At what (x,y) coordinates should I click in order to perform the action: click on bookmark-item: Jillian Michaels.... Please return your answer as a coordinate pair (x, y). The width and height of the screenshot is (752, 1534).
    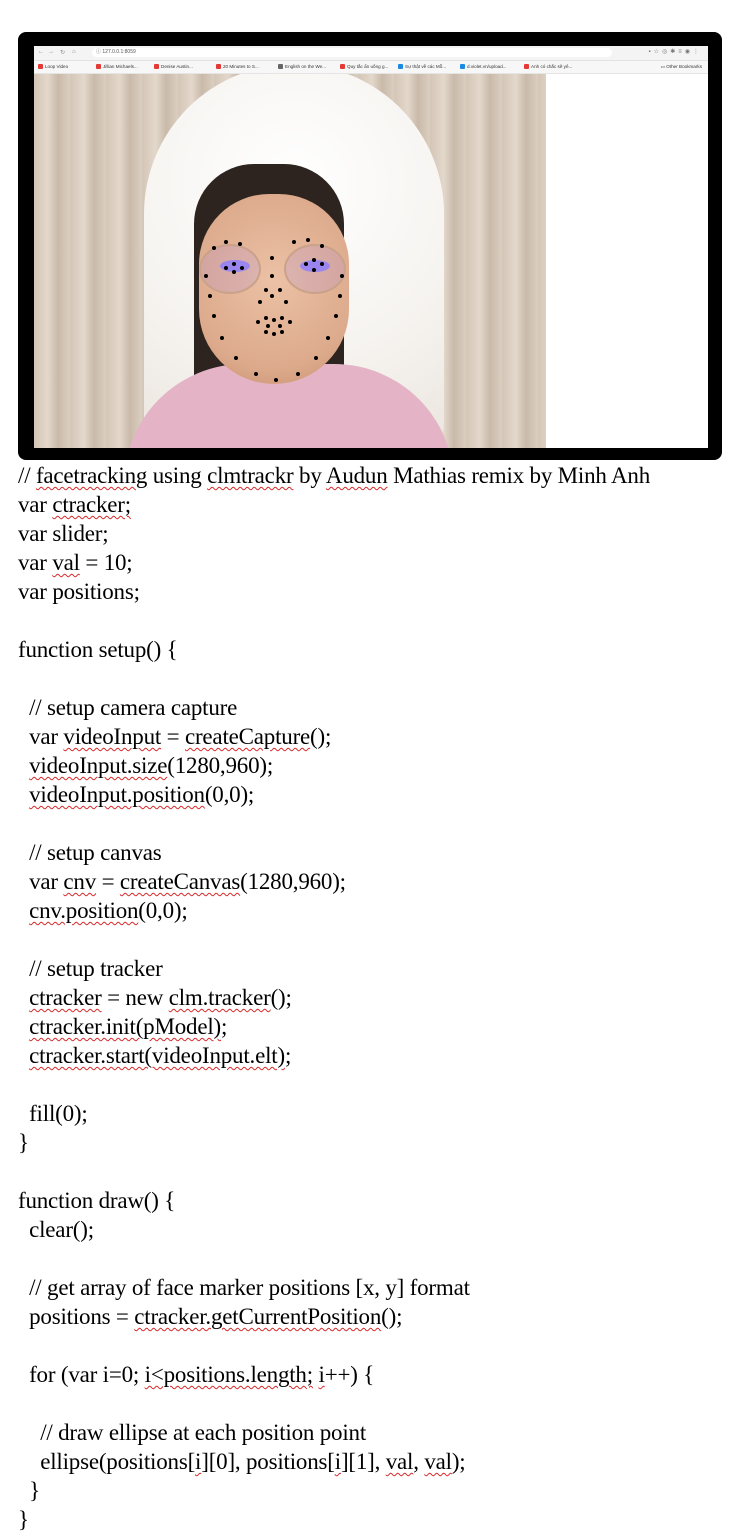
    Looking at the image, I should click on (117, 67).